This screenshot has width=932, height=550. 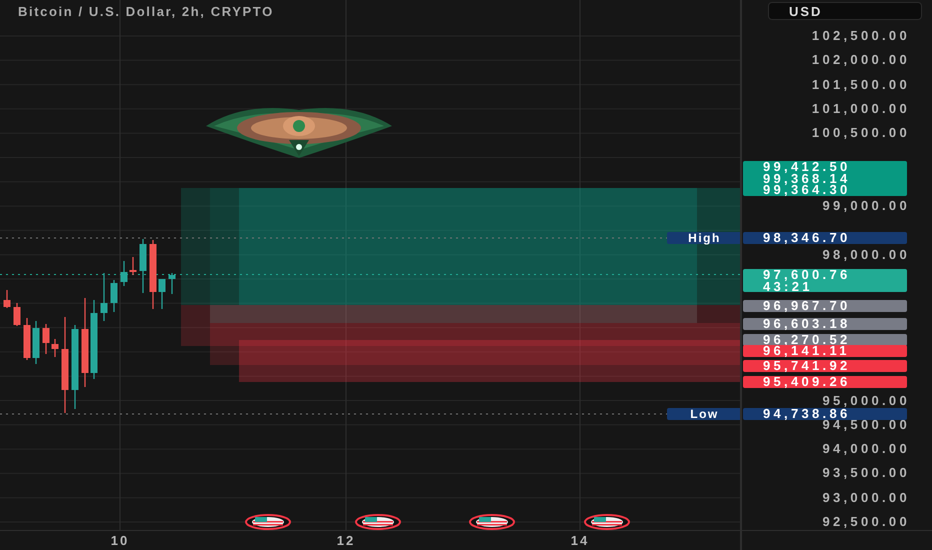 I want to click on price-tick: 100,500.00, so click(x=861, y=133).